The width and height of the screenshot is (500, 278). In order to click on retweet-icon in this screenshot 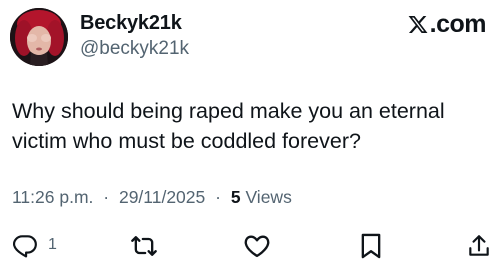, I will do `click(144, 246)`.